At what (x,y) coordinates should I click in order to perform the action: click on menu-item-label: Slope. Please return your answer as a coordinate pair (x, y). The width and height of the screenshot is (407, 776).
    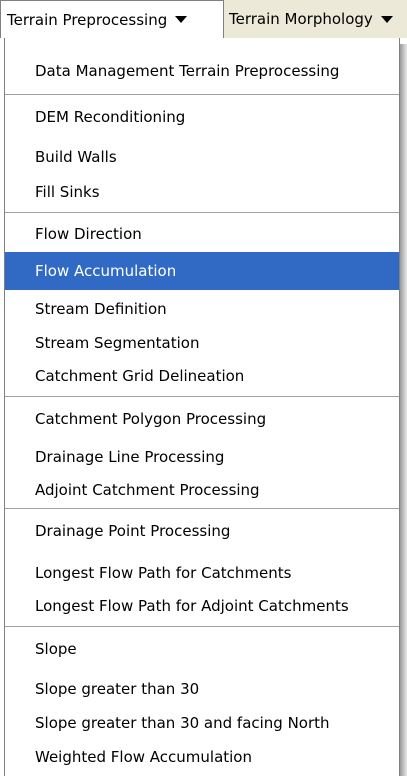
    Looking at the image, I should click on (56, 649).